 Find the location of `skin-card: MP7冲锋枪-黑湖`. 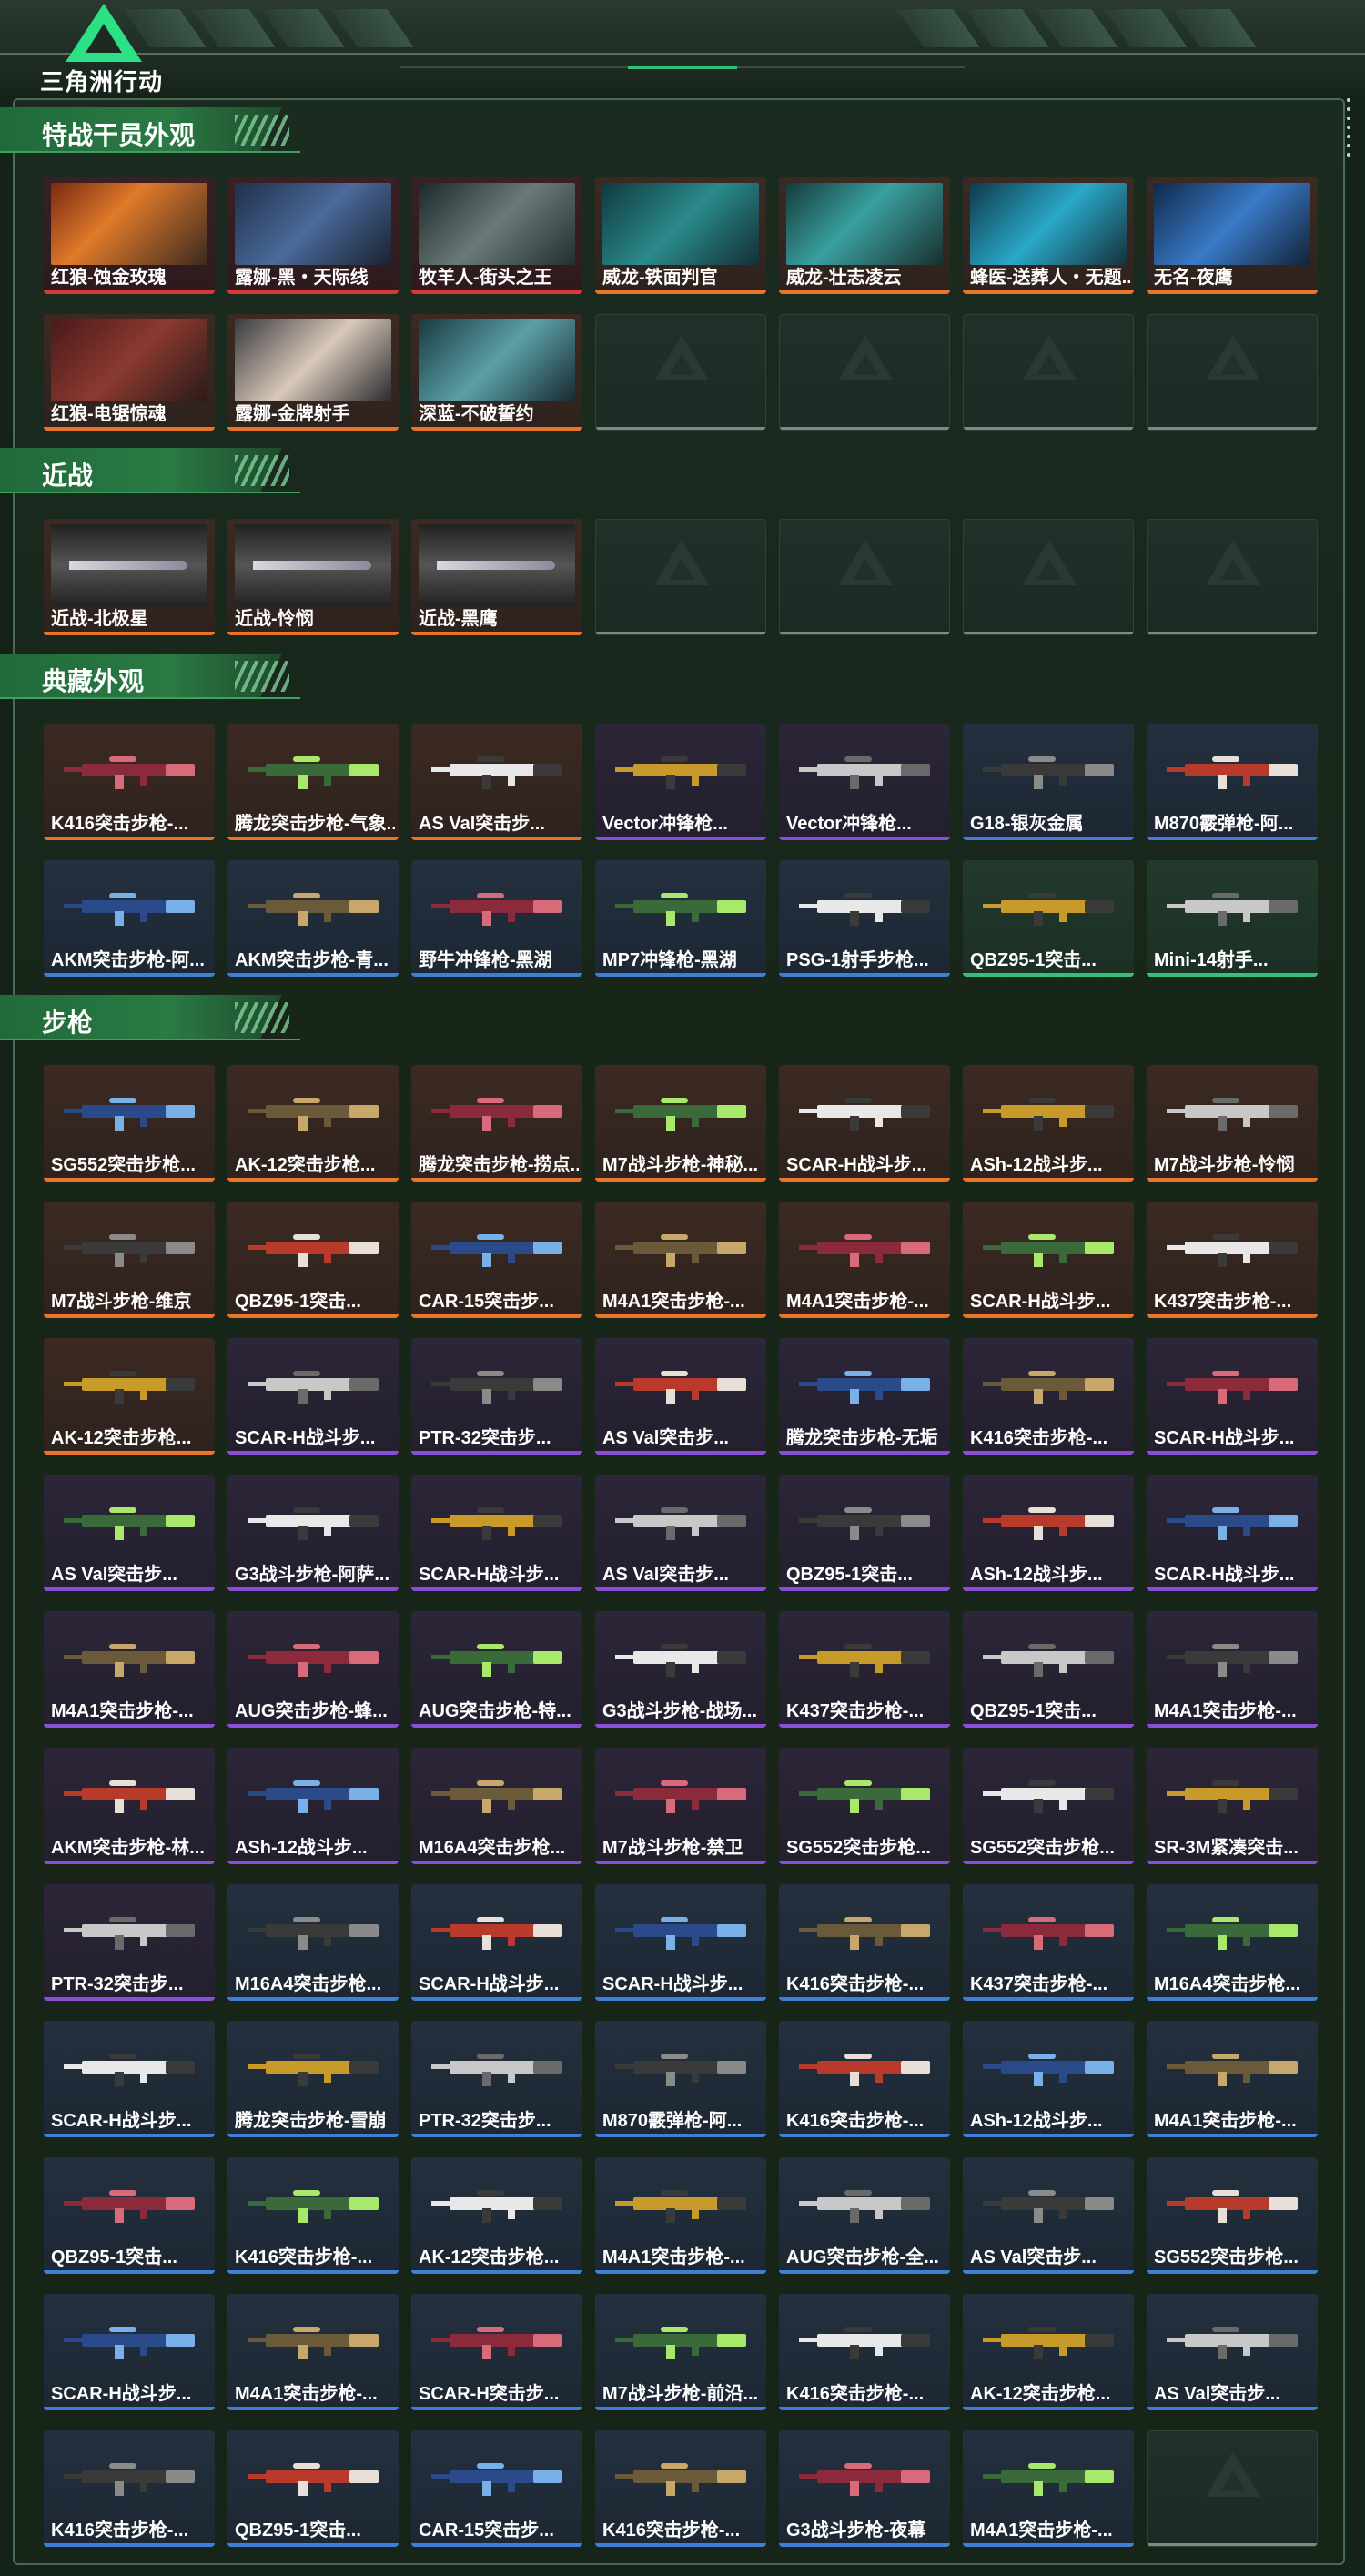

skin-card: MP7冲锋枪-黑湖 is located at coordinates (680, 918).